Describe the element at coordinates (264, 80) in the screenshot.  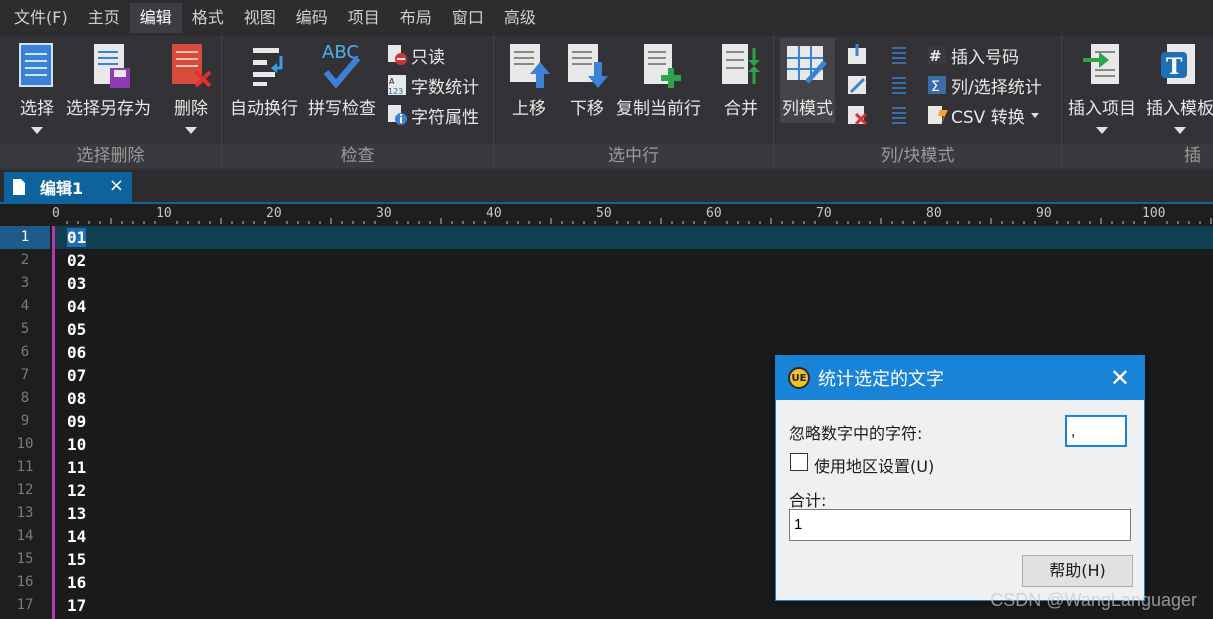
I see `auto-wrap-button: 自动换行` at that location.